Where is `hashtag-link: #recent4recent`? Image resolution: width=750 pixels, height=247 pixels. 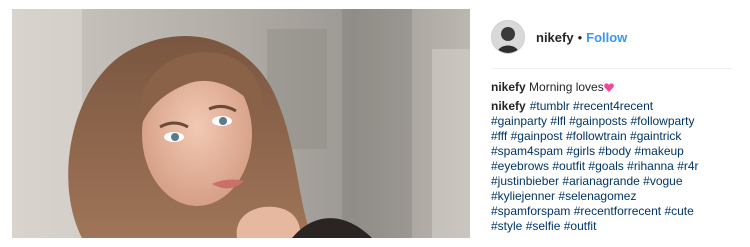
hashtag-link: #recent4recent is located at coordinates (613, 106).